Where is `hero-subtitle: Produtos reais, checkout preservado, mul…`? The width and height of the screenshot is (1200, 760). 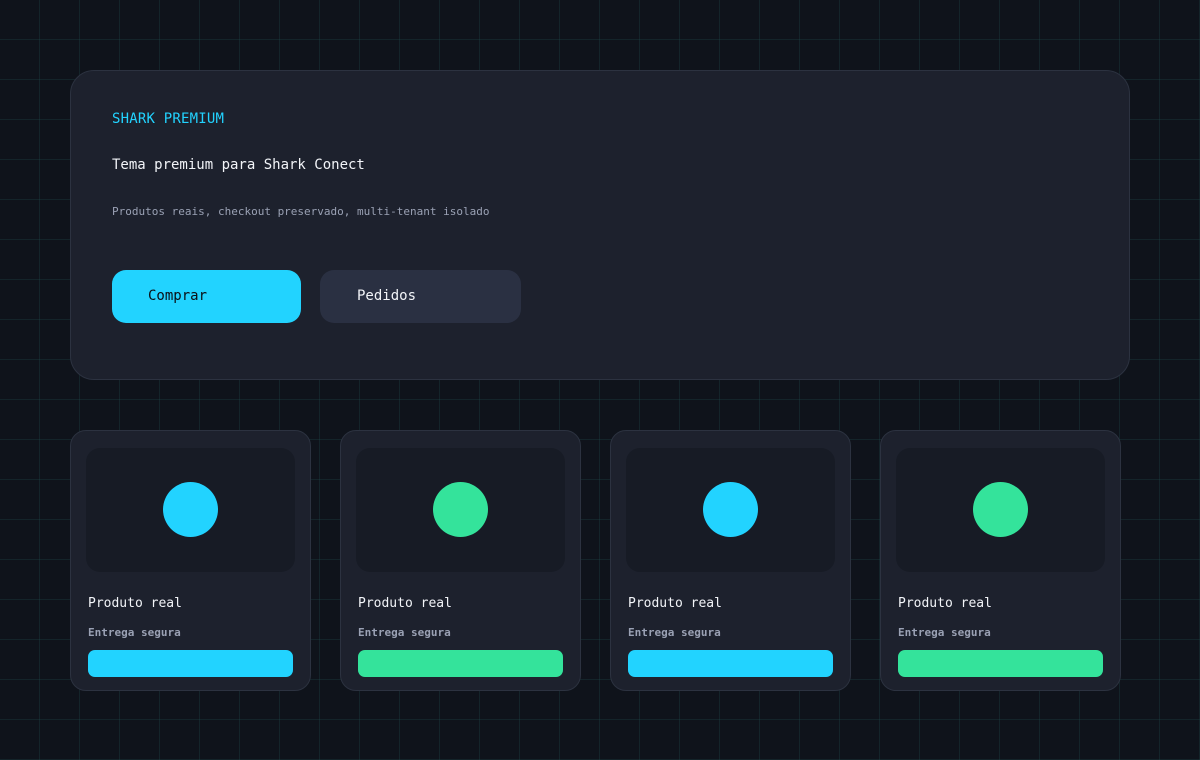
hero-subtitle: Produtos reais, checkout preservado, mul… is located at coordinates (301, 211).